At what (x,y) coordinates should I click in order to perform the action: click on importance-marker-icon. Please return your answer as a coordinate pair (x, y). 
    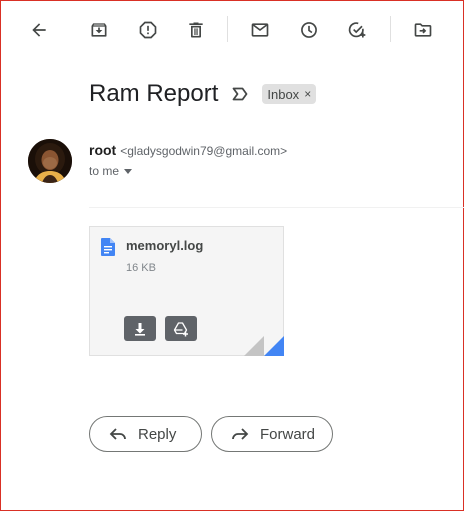
    Looking at the image, I should click on (241, 94).